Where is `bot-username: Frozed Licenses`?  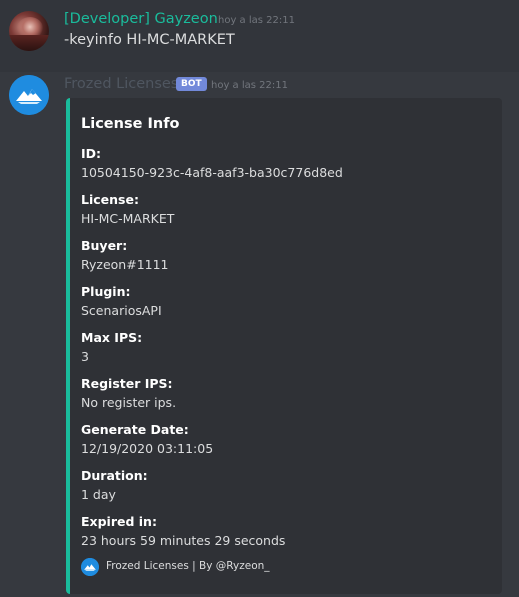 bot-username: Frozed Licenses is located at coordinates (121, 84).